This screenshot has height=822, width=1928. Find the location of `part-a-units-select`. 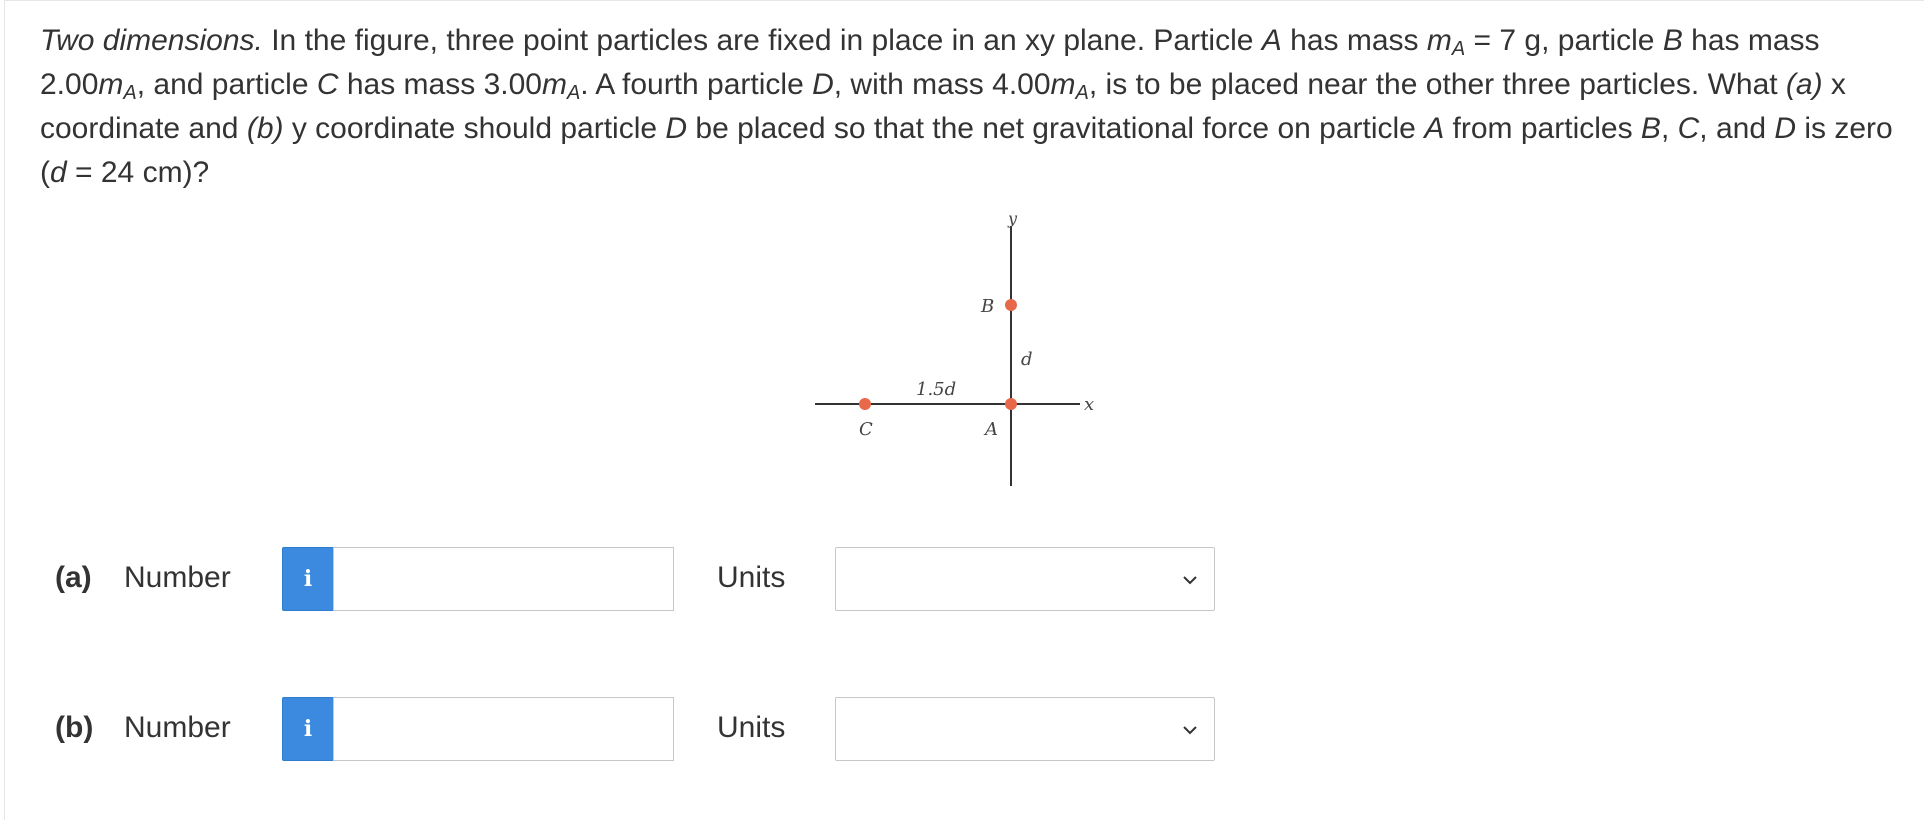

part-a-units-select is located at coordinates (1025, 579).